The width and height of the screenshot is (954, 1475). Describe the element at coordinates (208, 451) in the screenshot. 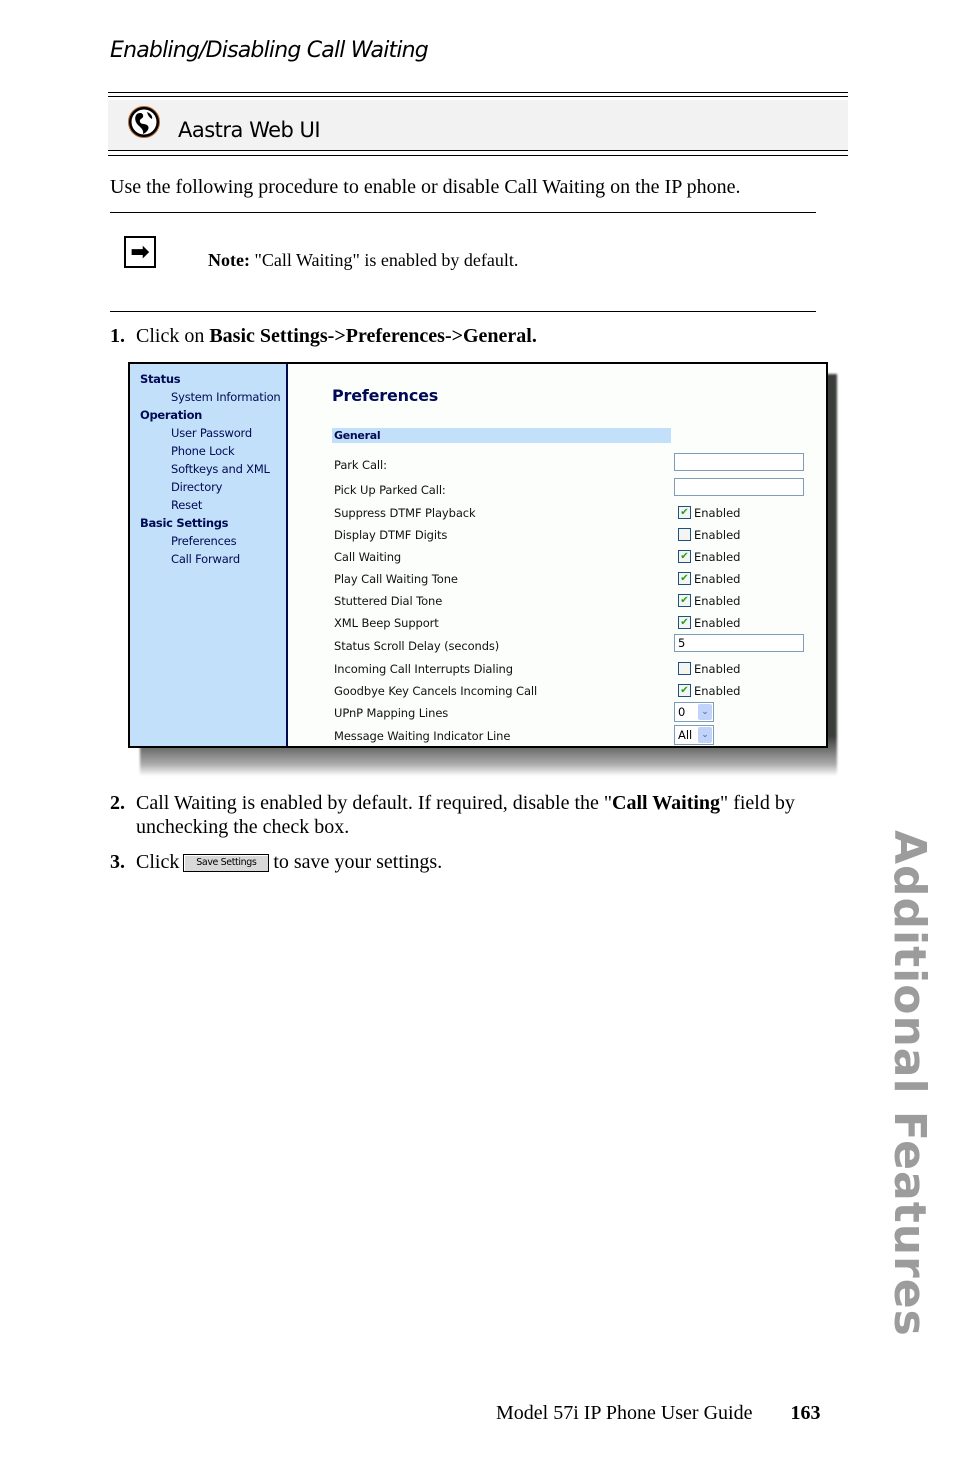

I see `nav-item-phone-lock: Phone Lock` at that location.